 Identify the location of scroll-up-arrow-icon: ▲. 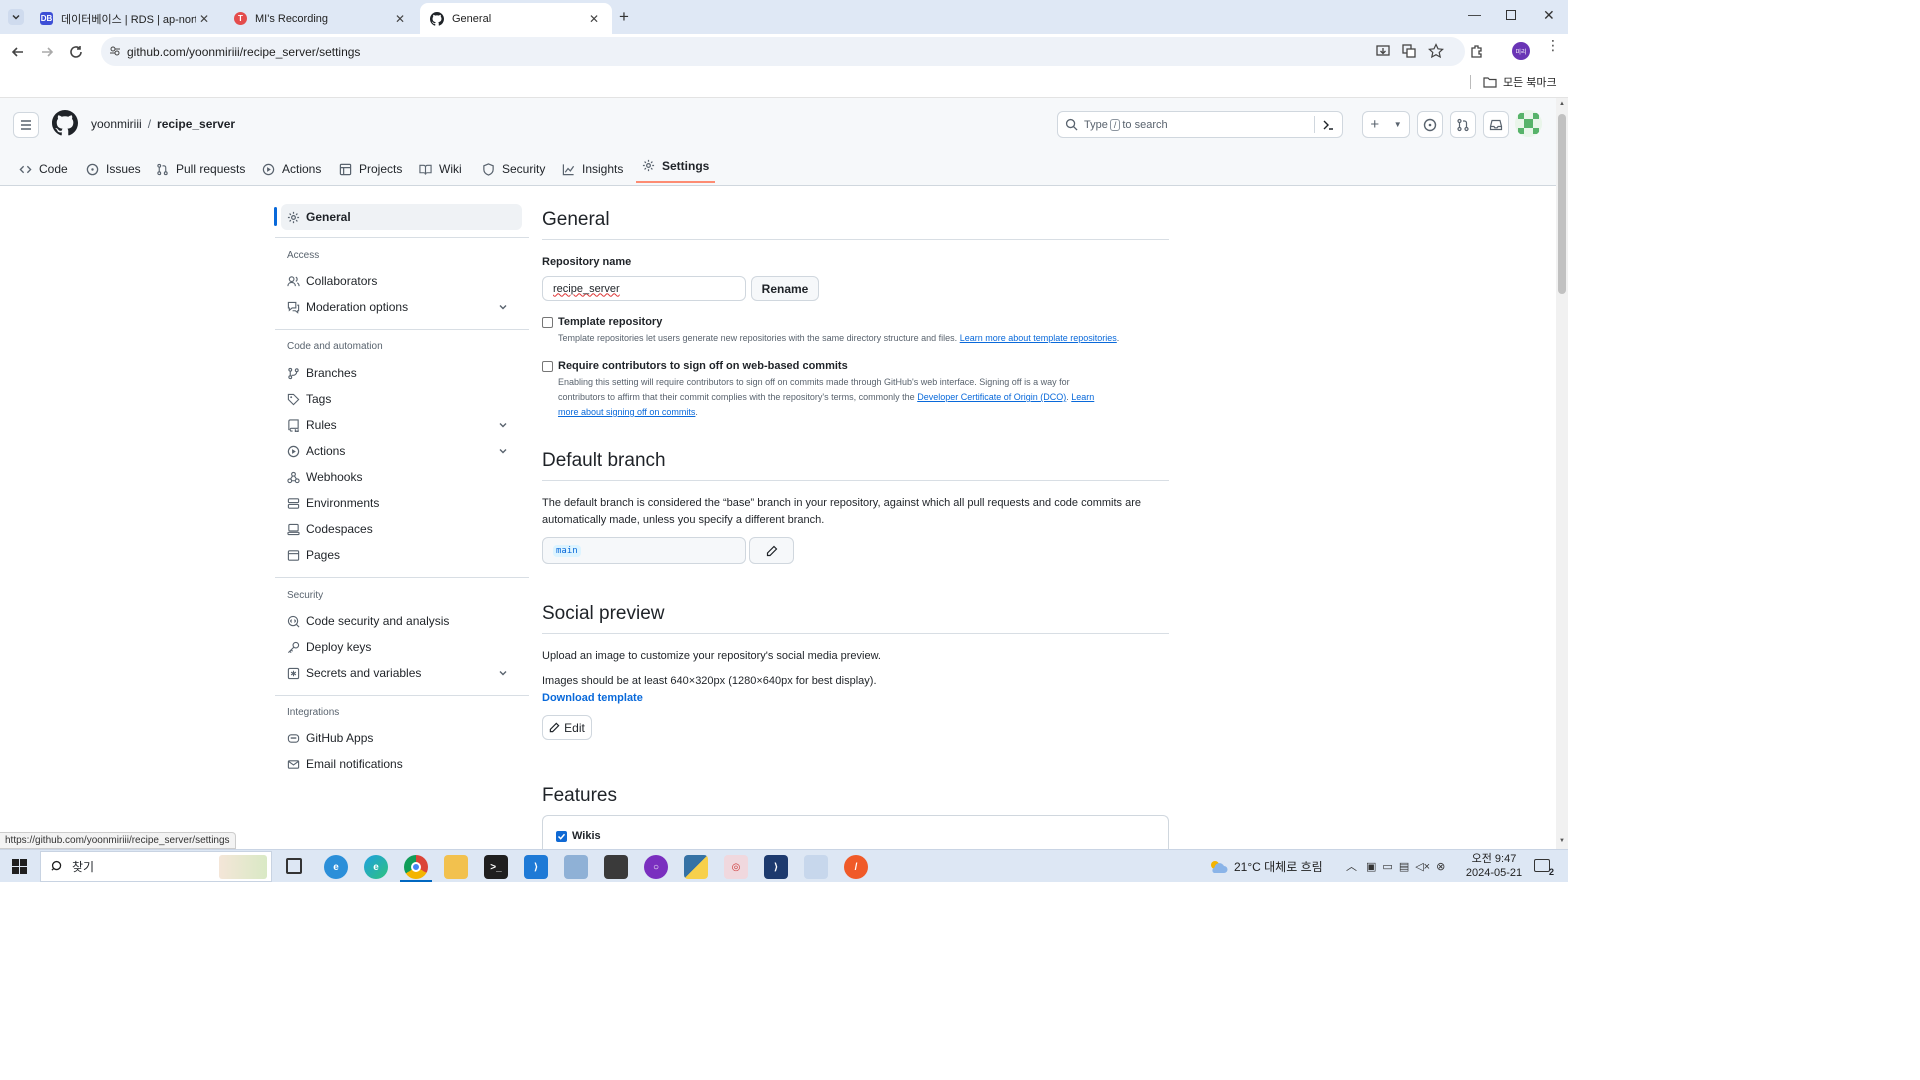
(1562, 104).